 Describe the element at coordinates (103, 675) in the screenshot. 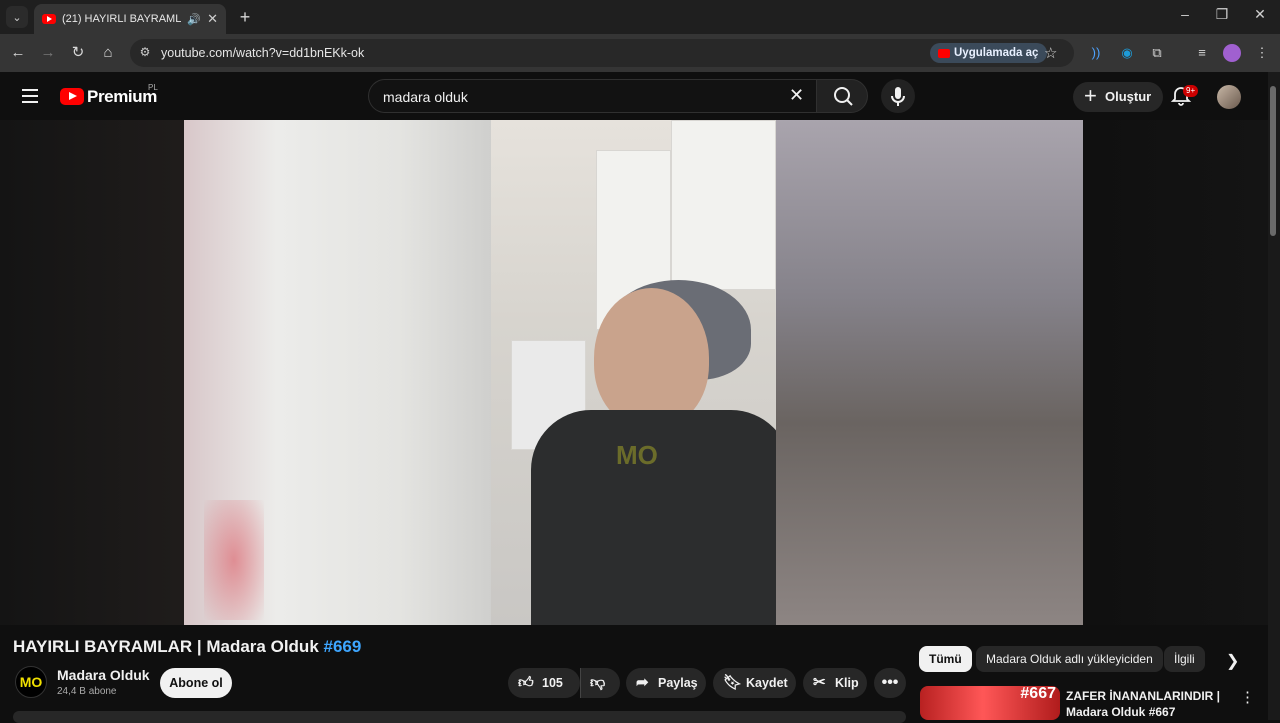

I see `channel-name: Madara Olduk` at that location.